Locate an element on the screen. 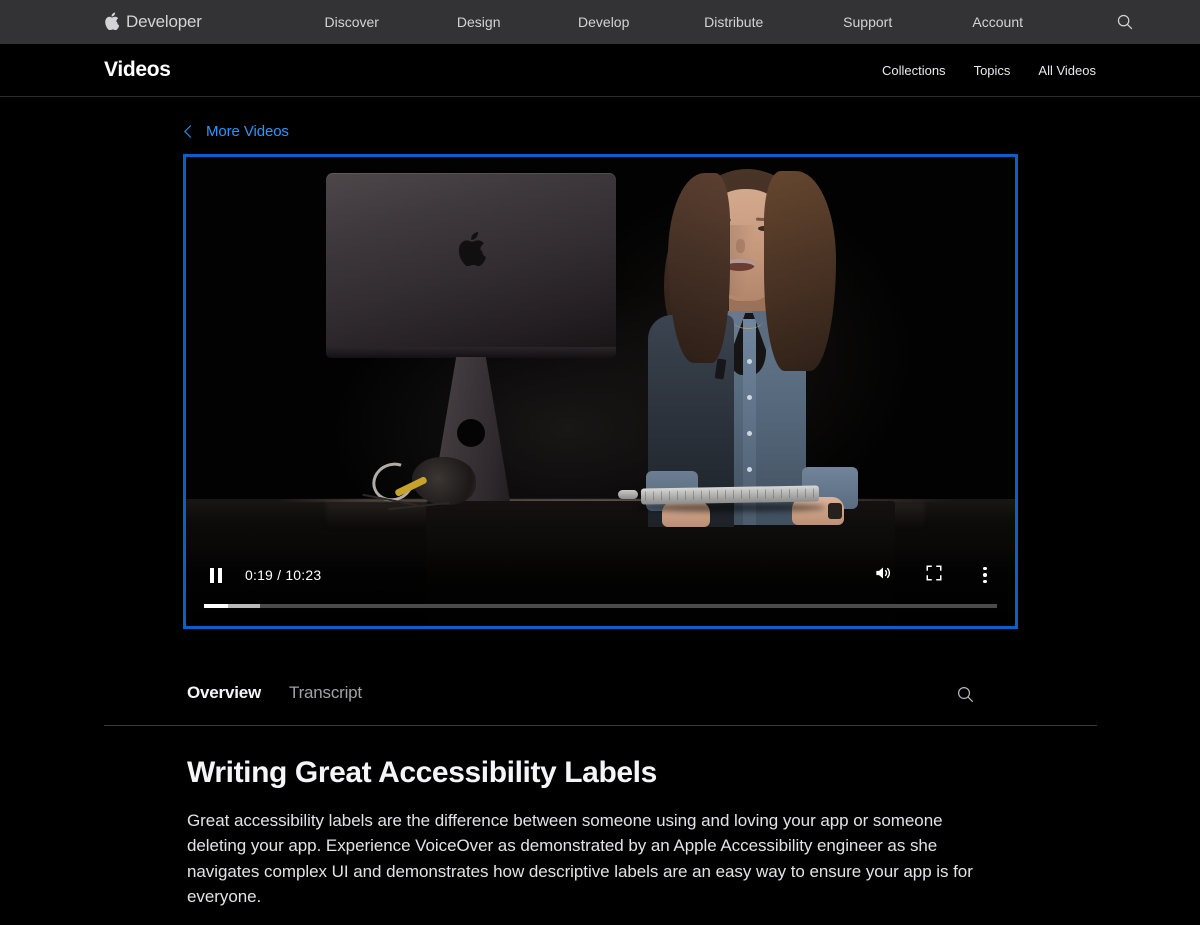 The height and width of the screenshot is (925, 1200). apple-developer-brand-link: Developer is located at coordinates (153, 22).